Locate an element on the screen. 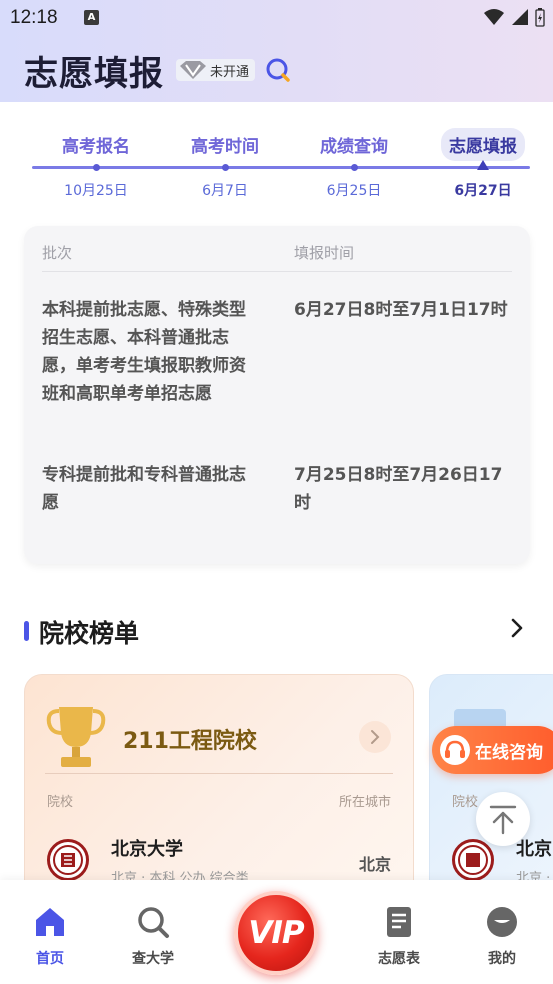 This screenshot has width=553, height=984. tab-label: 高考时间 is located at coordinates (225, 147).